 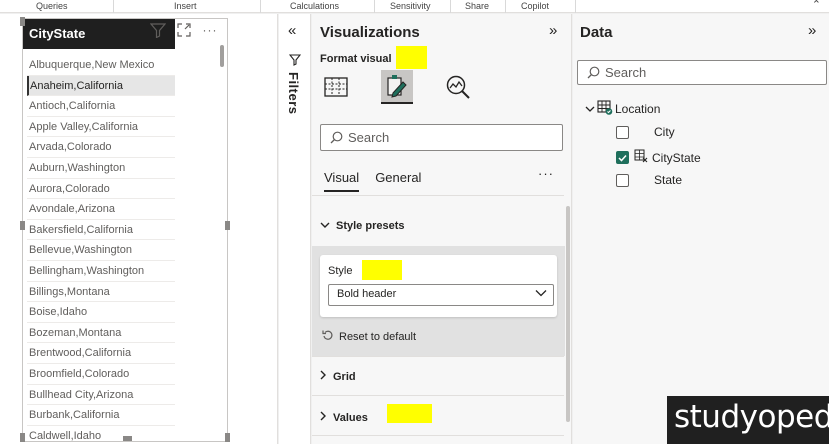 What do you see at coordinates (101, 65) in the screenshot?
I see `list-item: Albuquerque,New Mexico` at bounding box center [101, 65].